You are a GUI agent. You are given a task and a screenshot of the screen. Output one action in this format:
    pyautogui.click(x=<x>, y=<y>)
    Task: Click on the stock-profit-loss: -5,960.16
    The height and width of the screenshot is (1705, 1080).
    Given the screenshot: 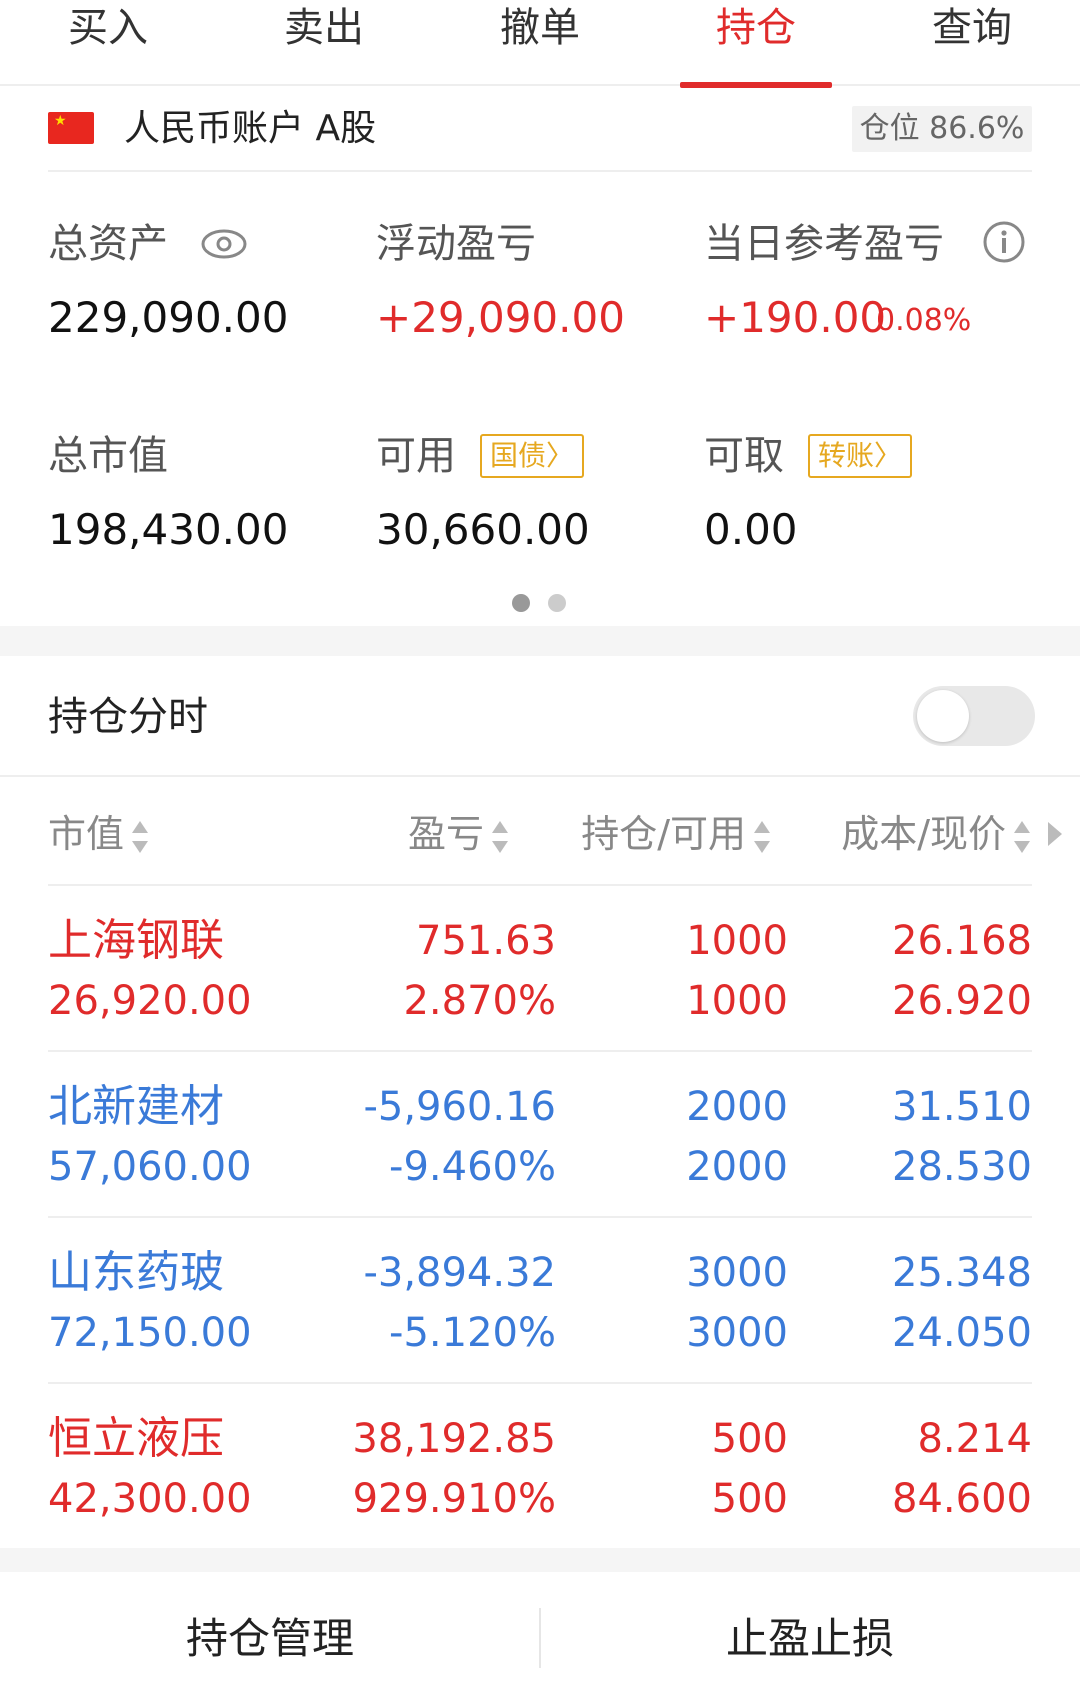 What is the action you would take?
    pyautogui.click(x=459, y=1107)
    